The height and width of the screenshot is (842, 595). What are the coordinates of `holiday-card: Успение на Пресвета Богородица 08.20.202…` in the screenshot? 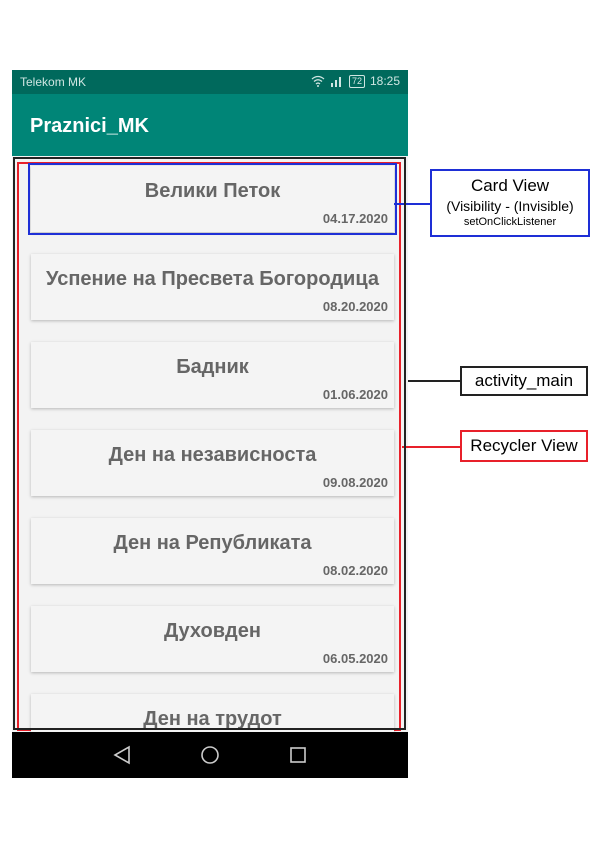 It's located at (212, 287).